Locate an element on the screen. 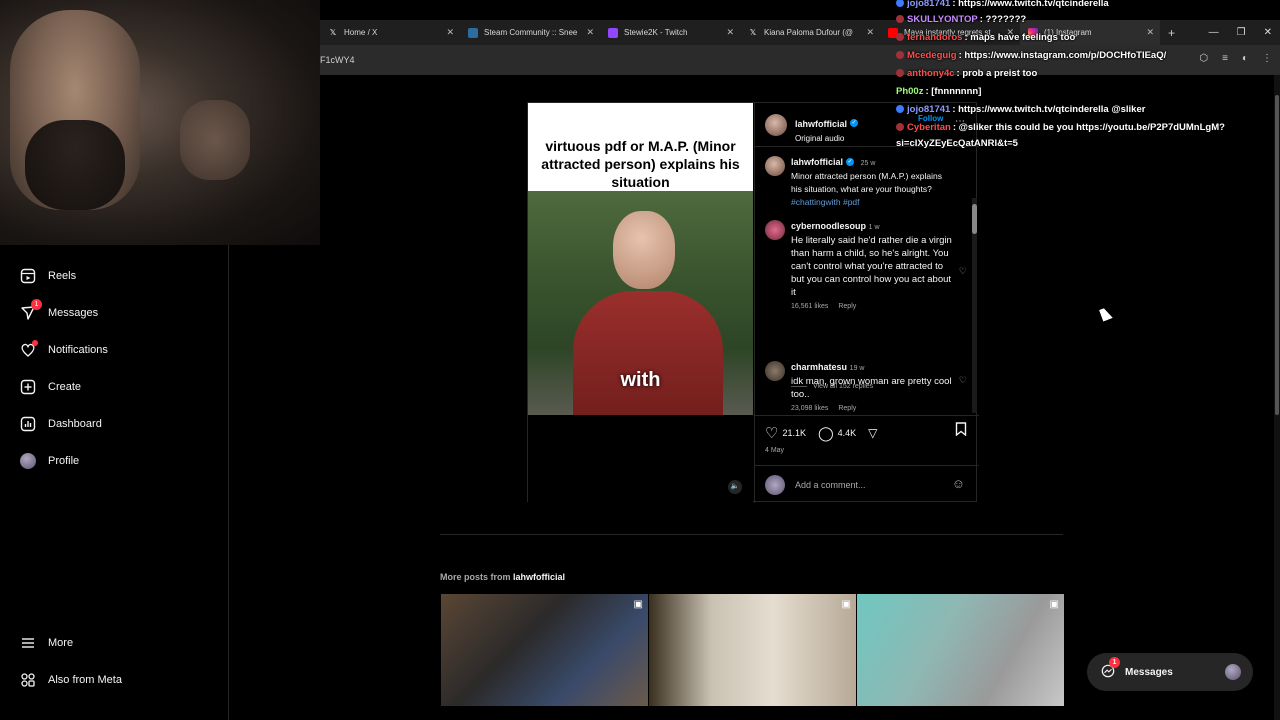 Image resolution: width=1280 pixels, height=720 pixels. tab-kiana: 𝕏 Kiana Paloma Dufour (@ ✕ is located at coordinates (810, 32).